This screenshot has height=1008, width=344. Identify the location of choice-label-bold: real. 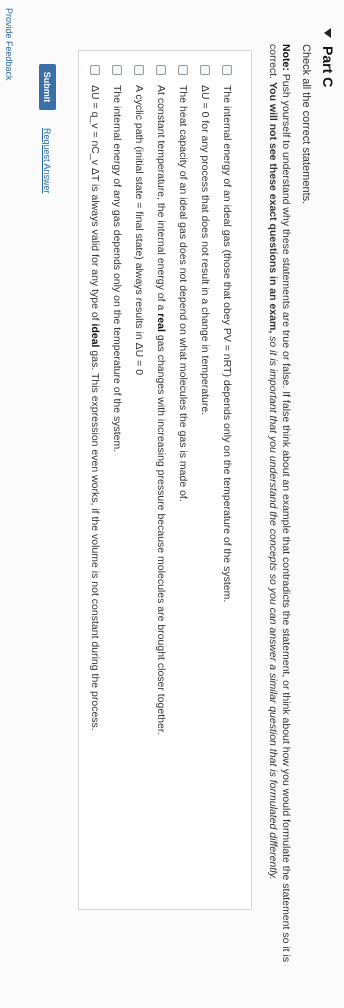
(161, 322).